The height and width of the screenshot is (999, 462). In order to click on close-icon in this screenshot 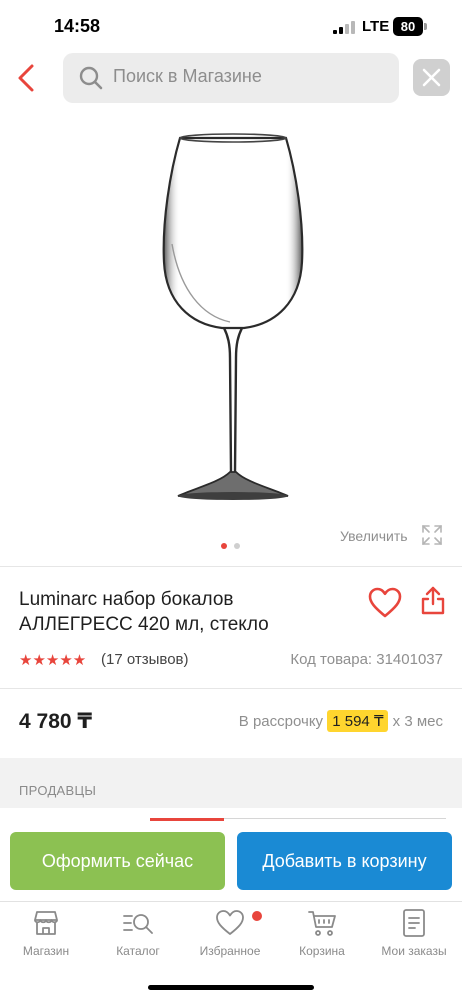, I will do `click(431, 77)`.